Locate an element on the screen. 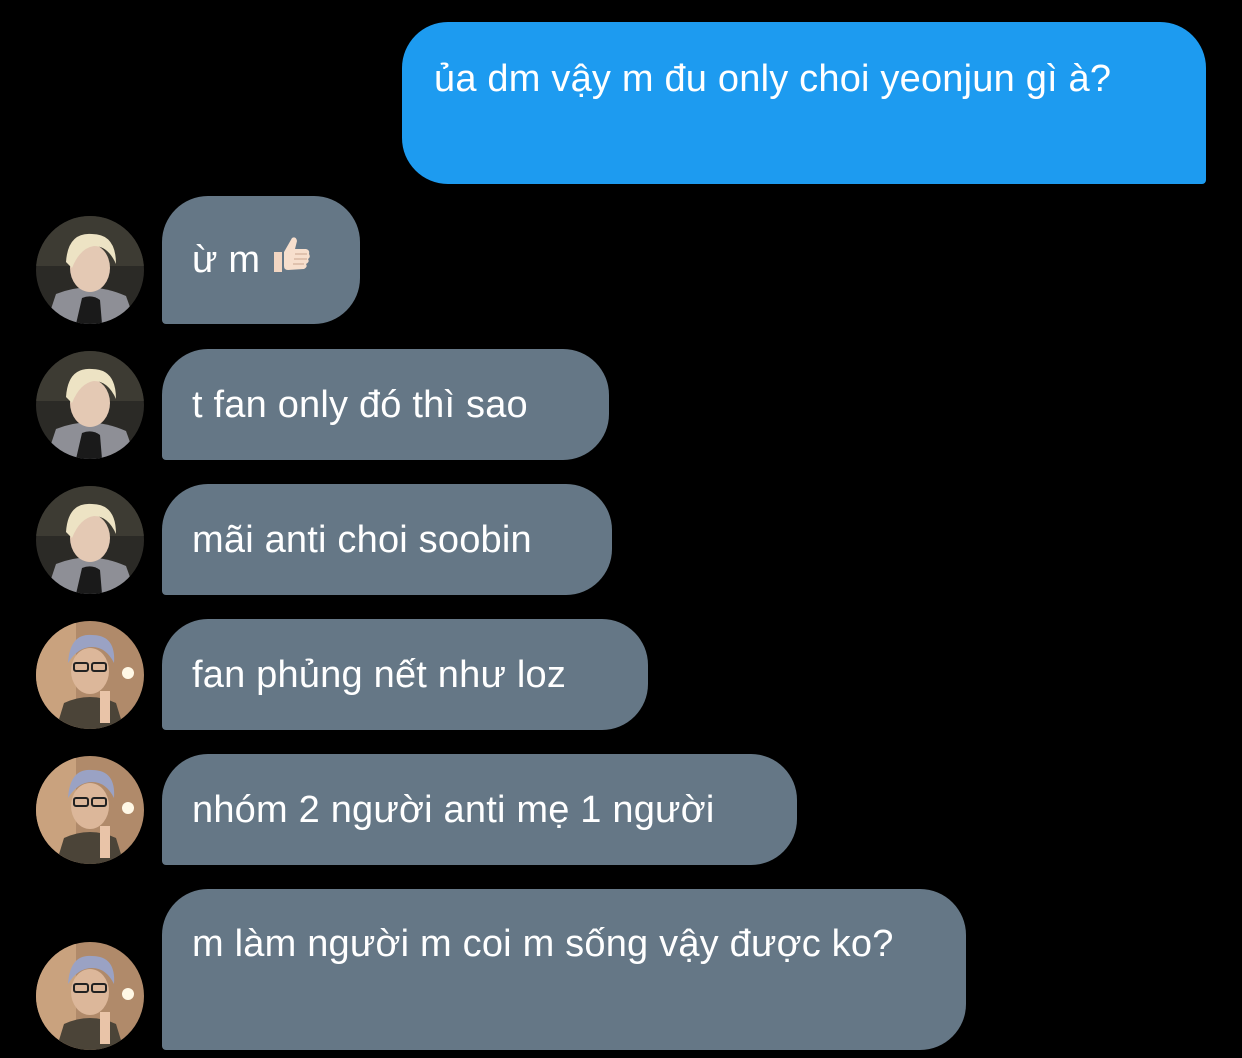 The image size is (1242, 1058). incoming-message-bubble: ừ m is located at coordinates (261, 260).